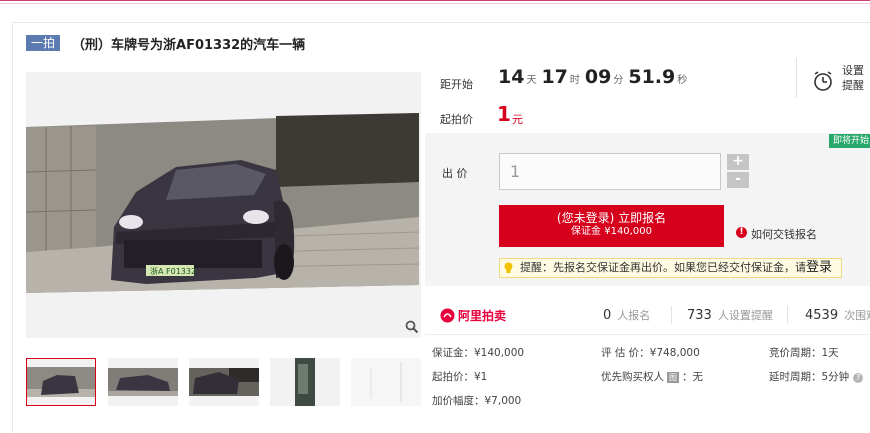  Describe the element at coordinates (682, 80) in the screenshot. I see `seconds-unit: 秒` at that location.